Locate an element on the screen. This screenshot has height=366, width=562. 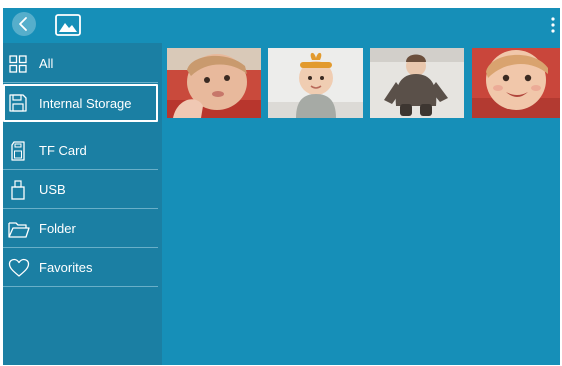
more-vertical-icon is located at coordinates (553, 25).